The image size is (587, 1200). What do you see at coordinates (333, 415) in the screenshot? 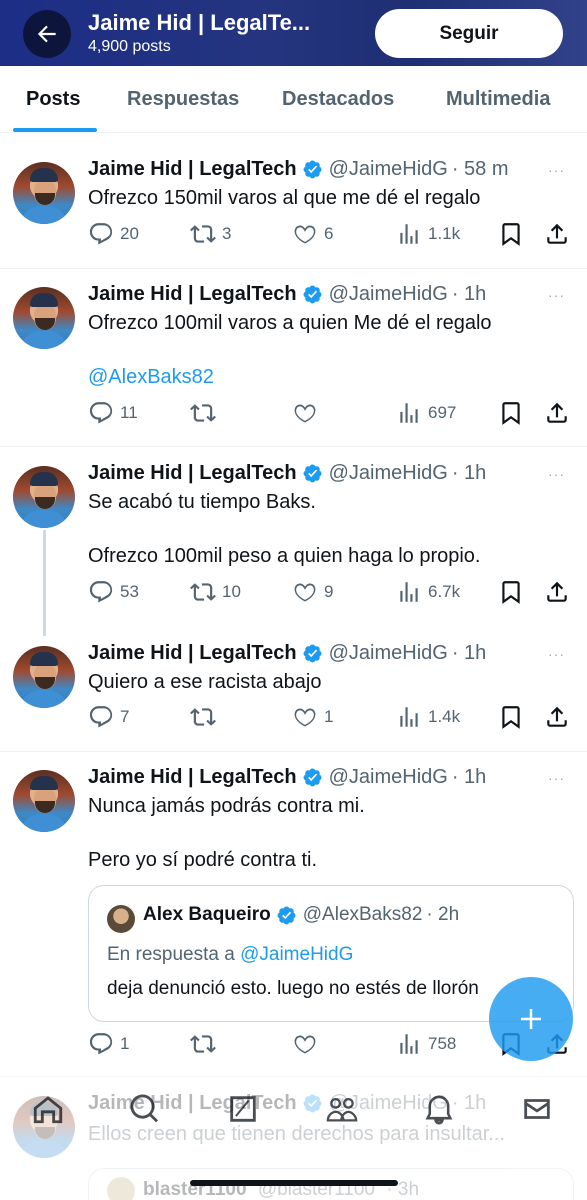
I see `post-actions: 11 697` at bounding box center [333, 415].